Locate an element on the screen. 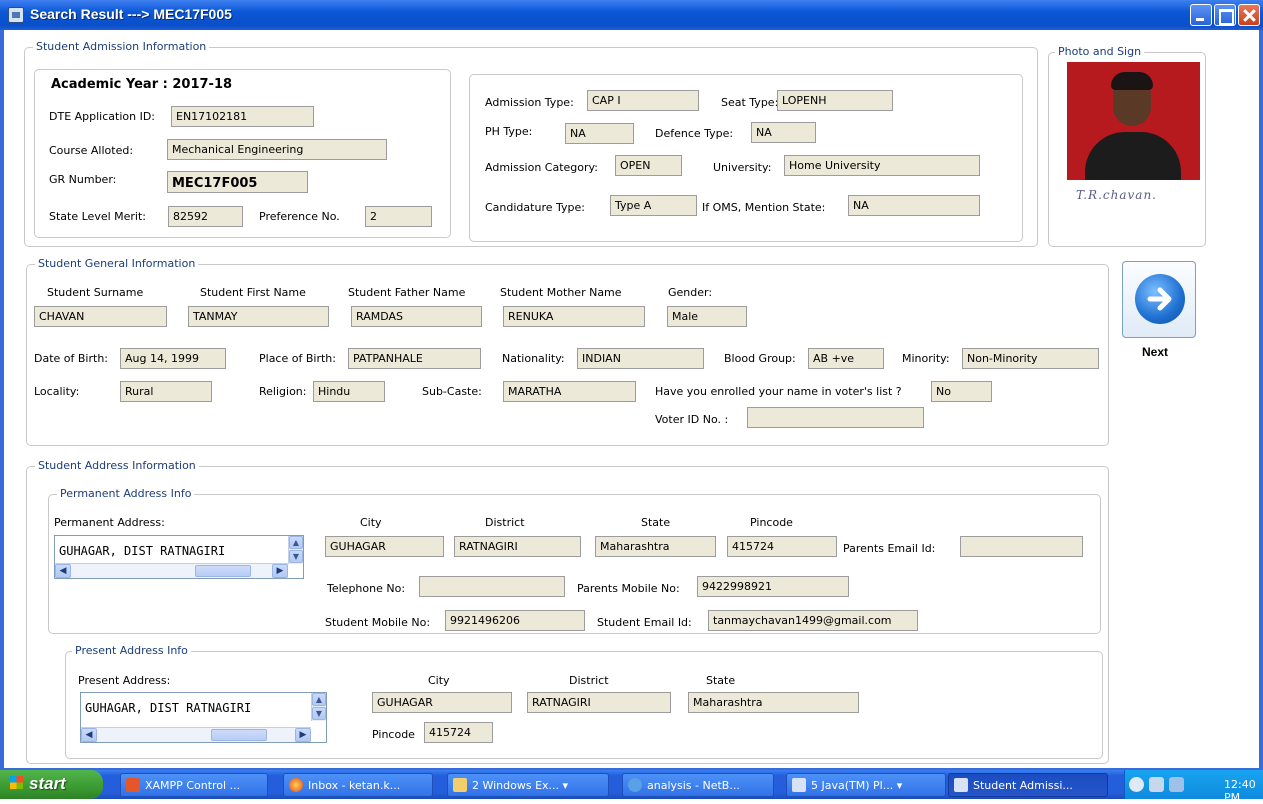 This screenshot has width=1263, height=804. xampp-icon is located at coordinates (133, 785).